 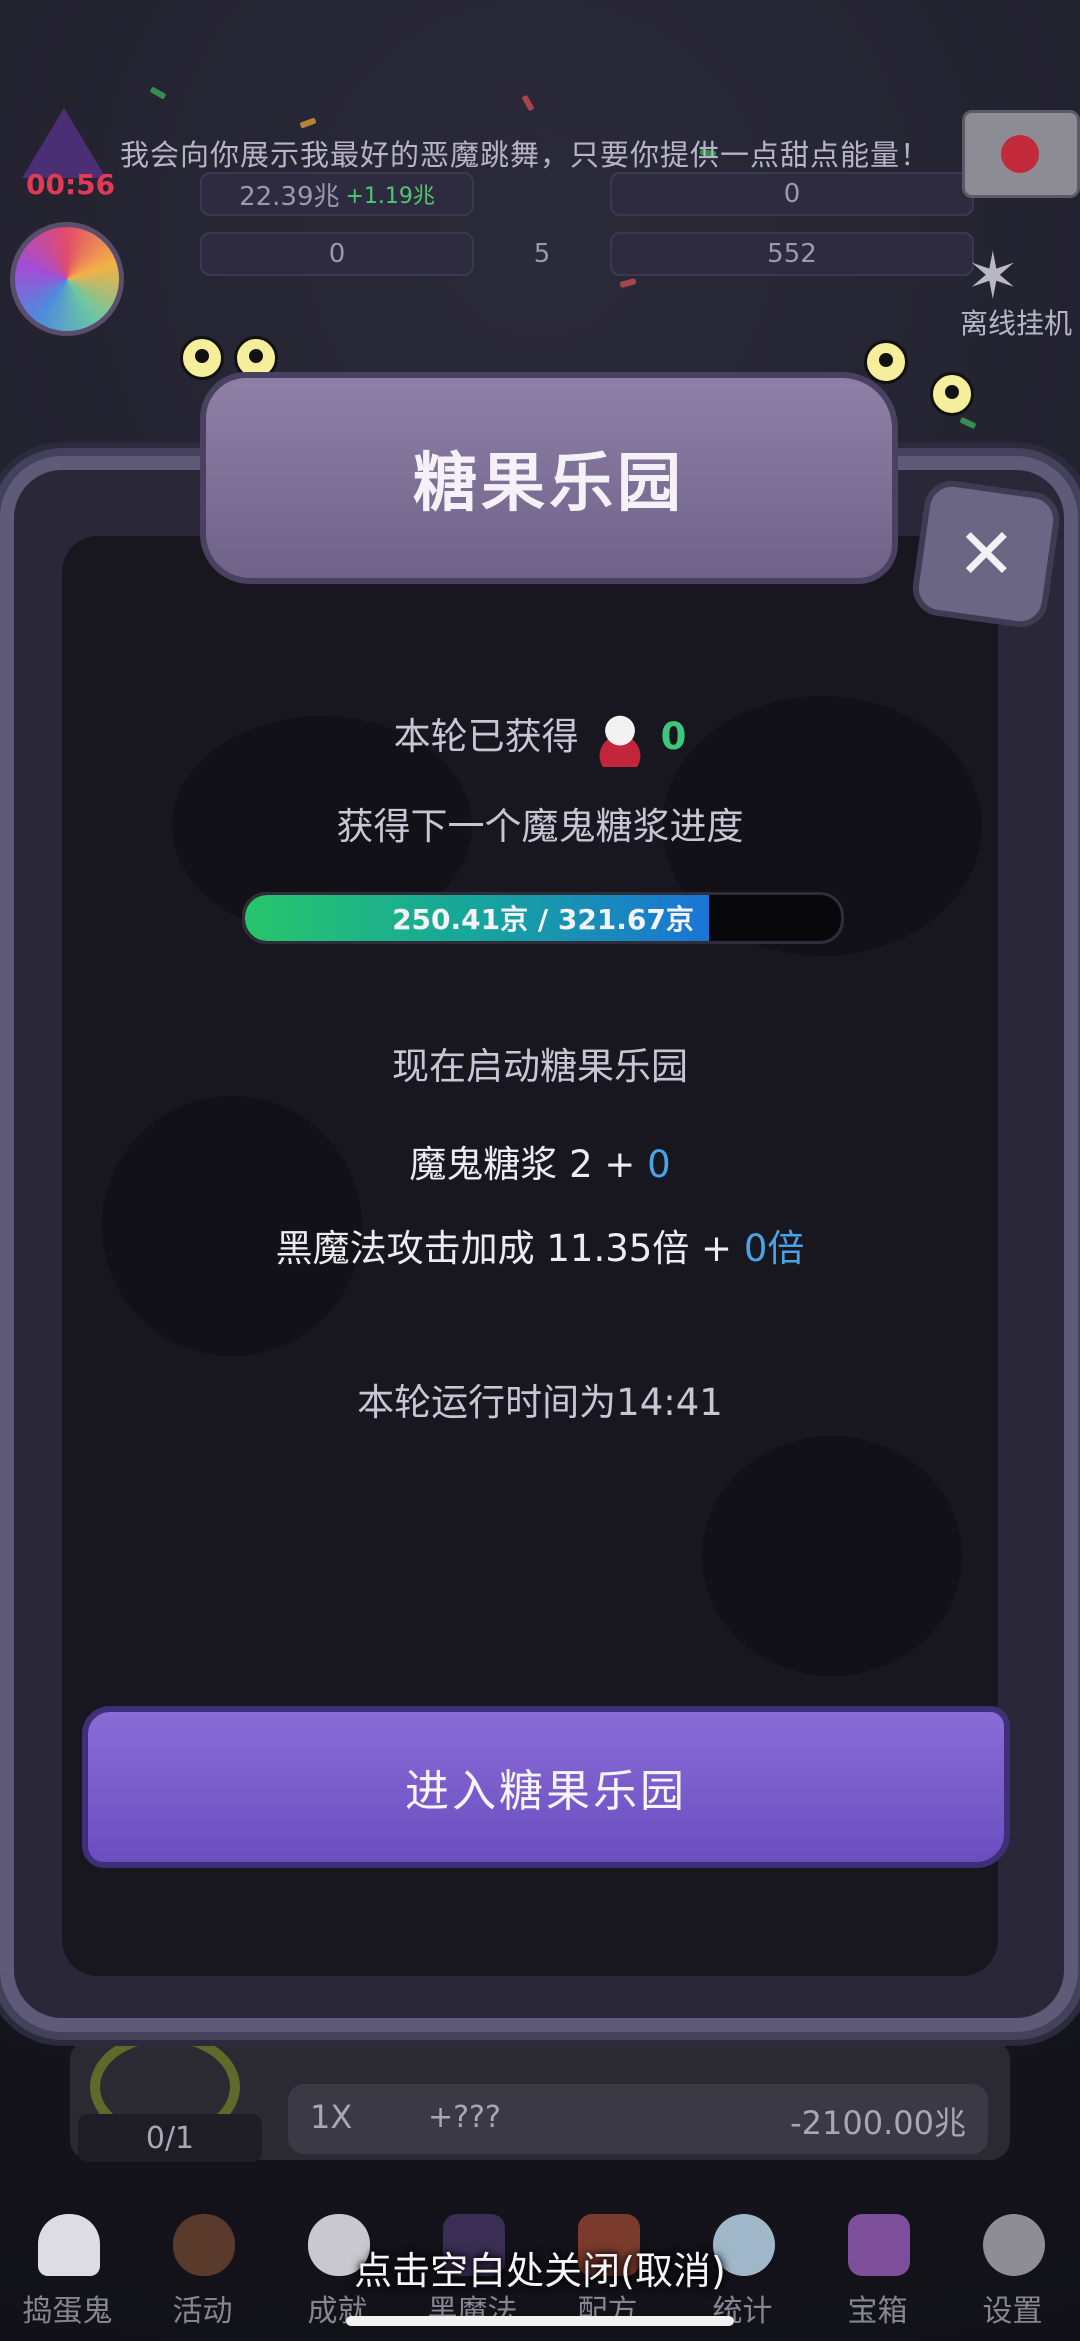 I want to click on stat-left: 0, so click(x=337, y=254).